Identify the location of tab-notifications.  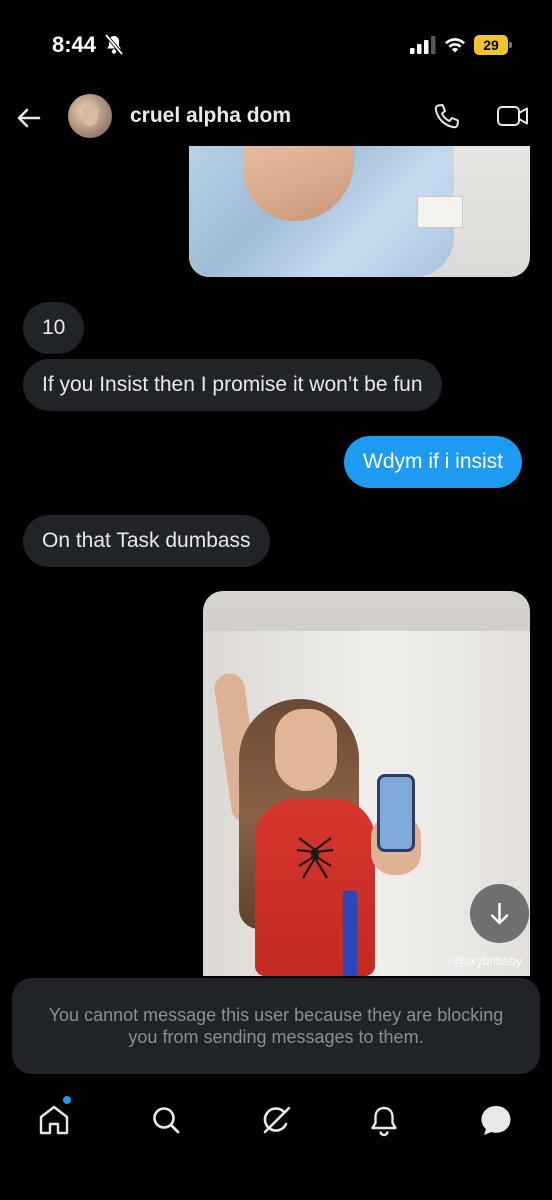
(384, 1120).